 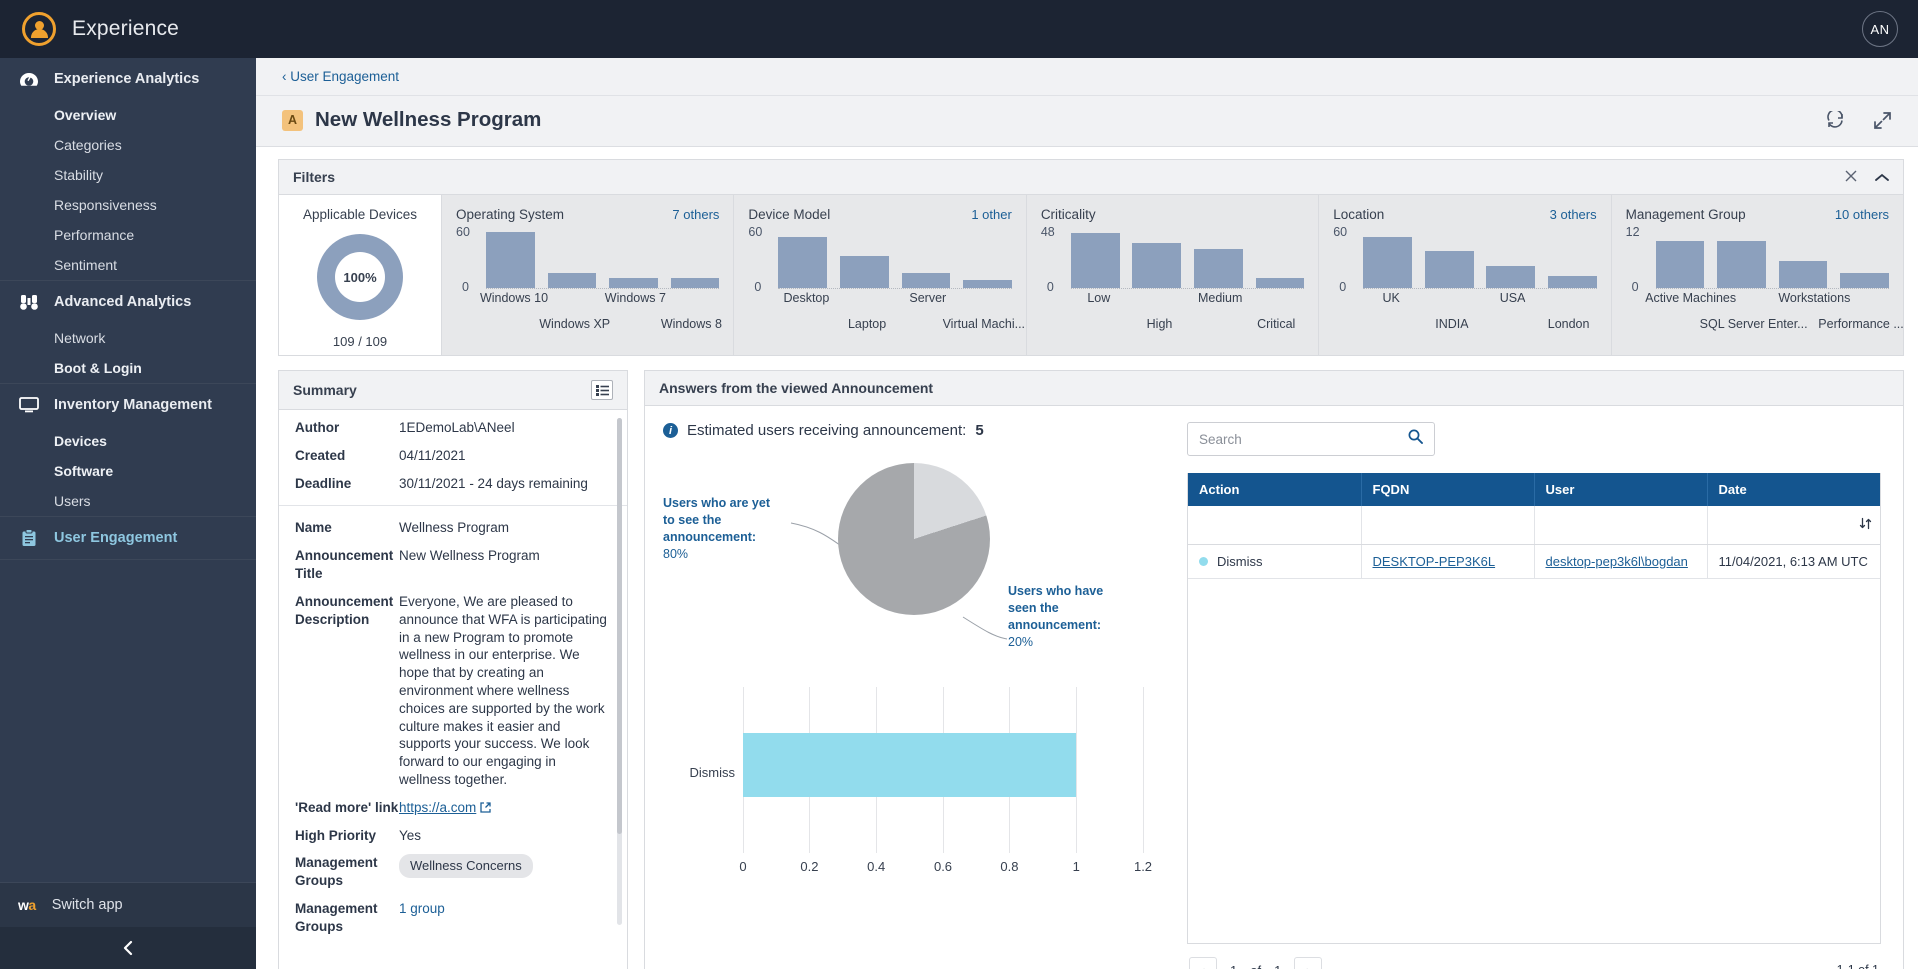 I want to click on table-filter-row, so click(x=1534, y=525).